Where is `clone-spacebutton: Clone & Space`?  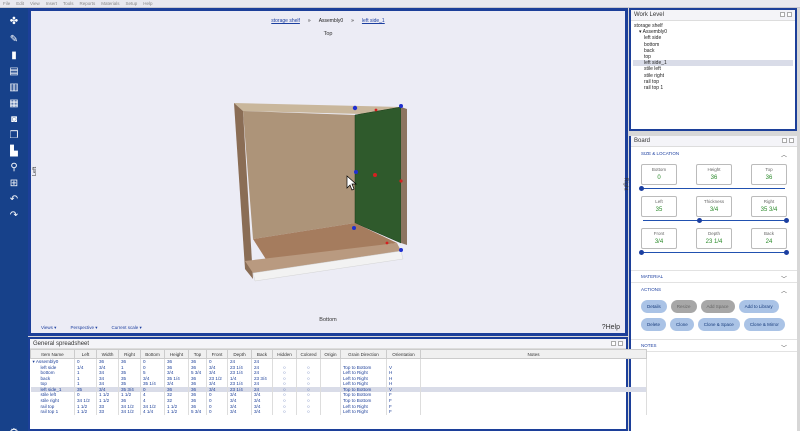 clone-spacebutton: Clone & Space is located at coordinates (718, 324).